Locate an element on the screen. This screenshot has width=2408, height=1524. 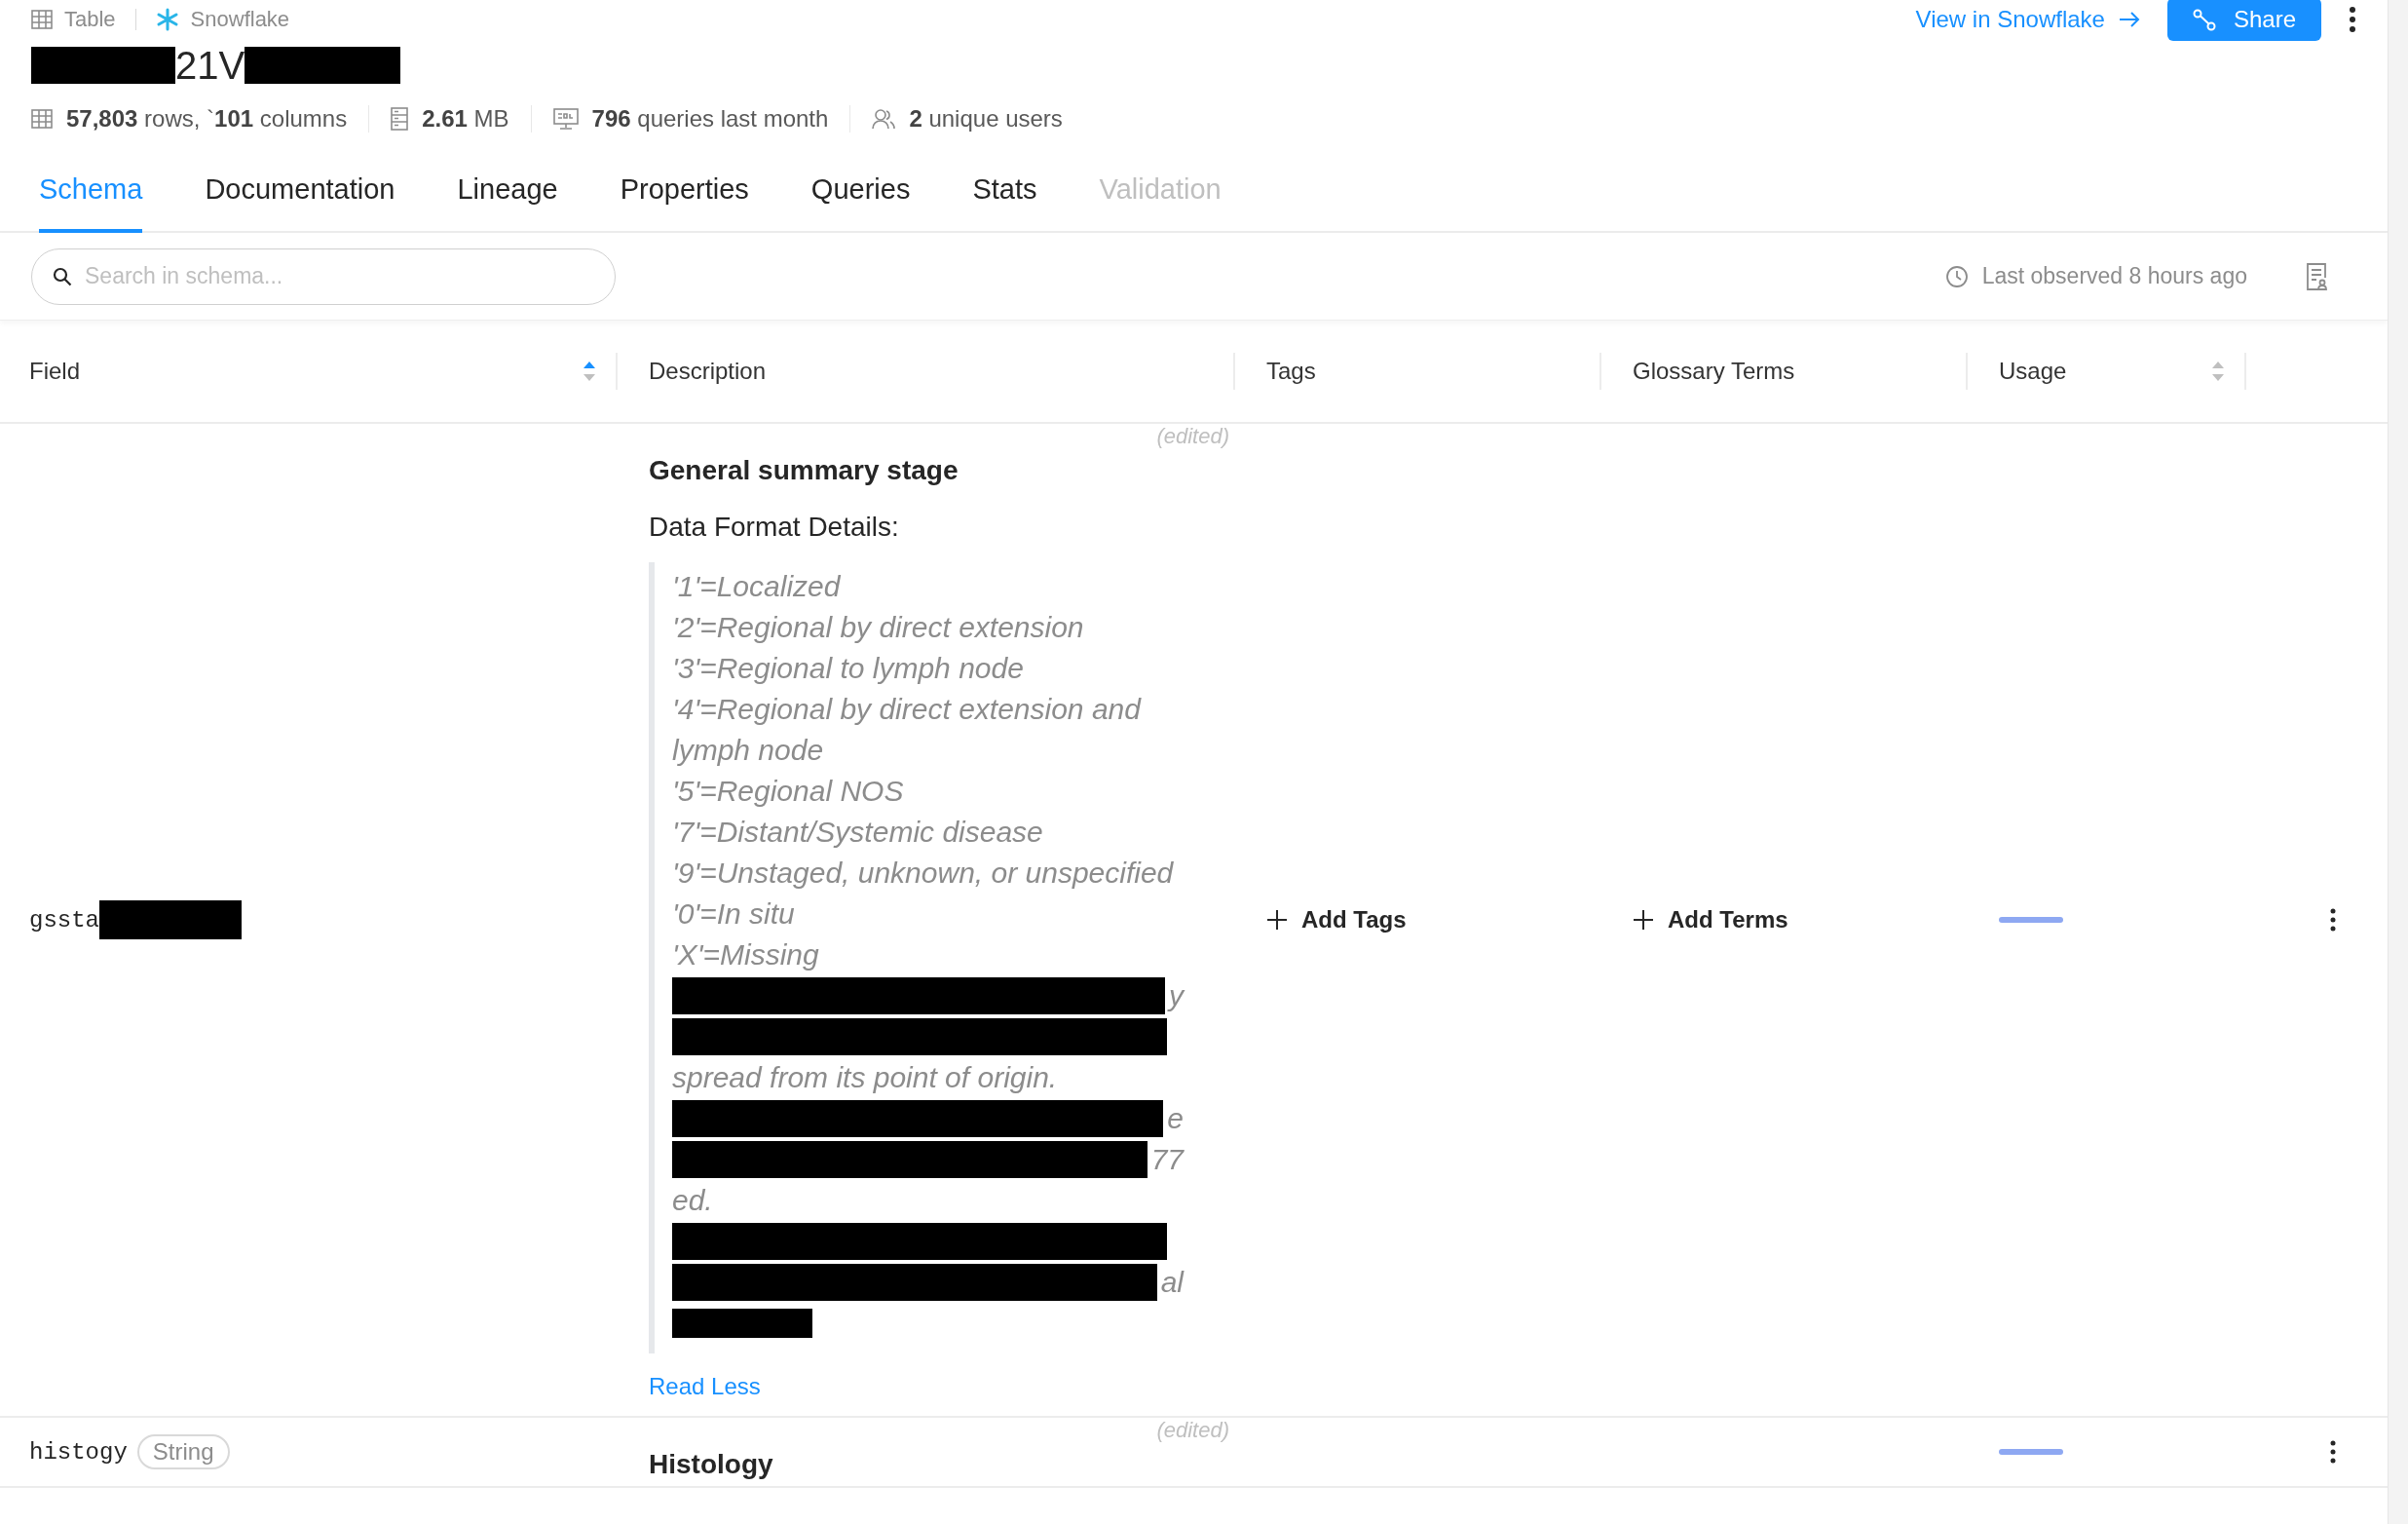
tab: Lineage is located at coordinates (507, 193).